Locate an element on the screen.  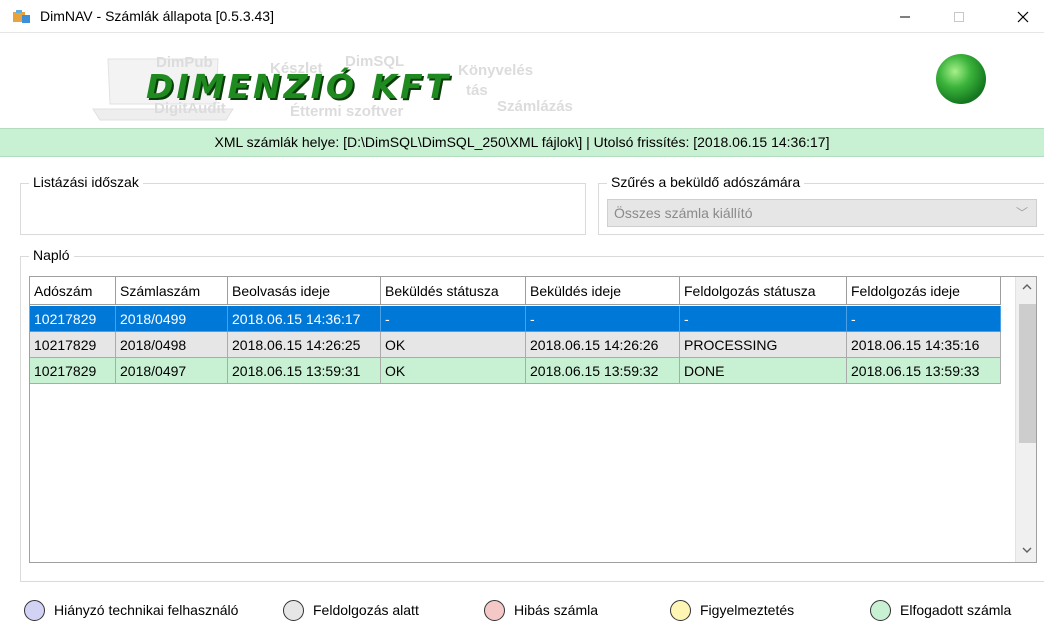
column-header: Feldolgozás státusza is located at coordinates (763, 291).